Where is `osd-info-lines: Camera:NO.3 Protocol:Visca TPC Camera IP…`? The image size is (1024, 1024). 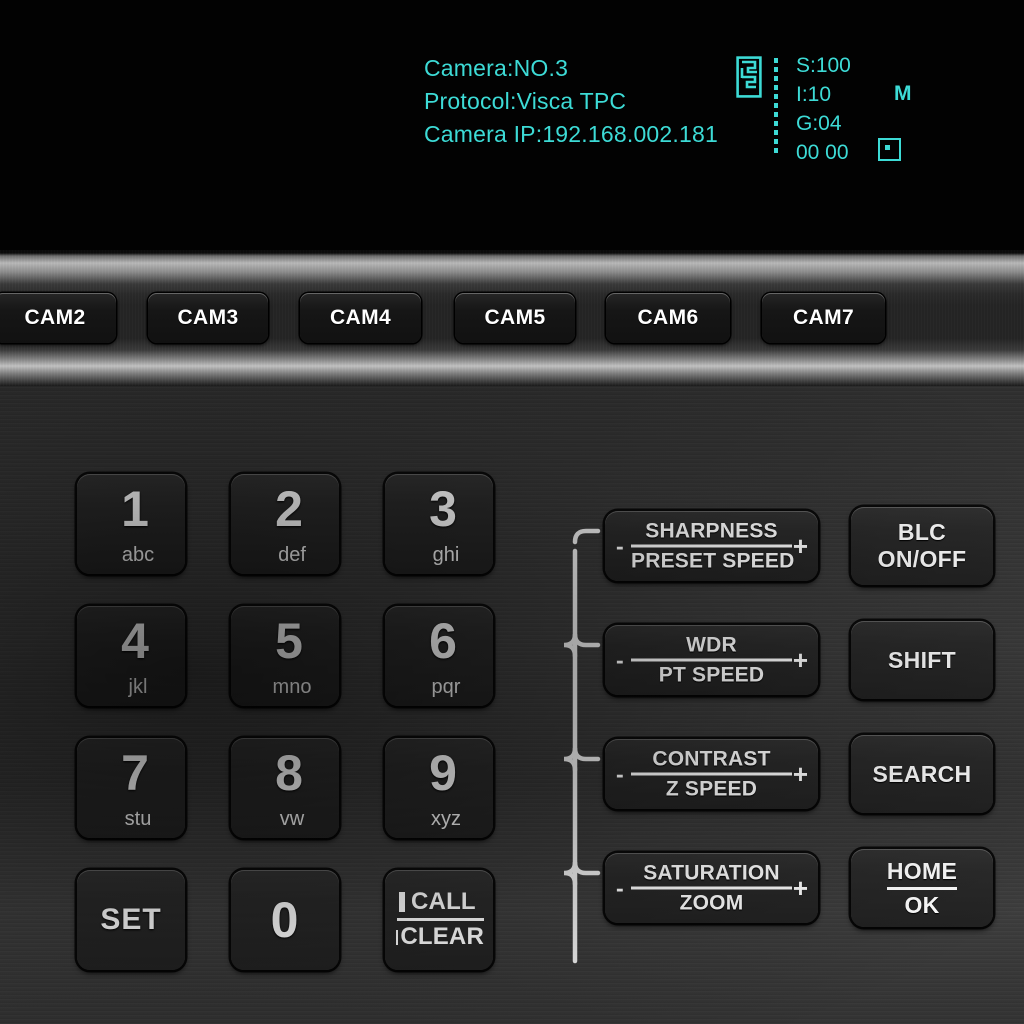
osd-info-lines: Camera:NO.3 Protocol:Visca TPC Camera IP… is located at coordinates (571, 101).